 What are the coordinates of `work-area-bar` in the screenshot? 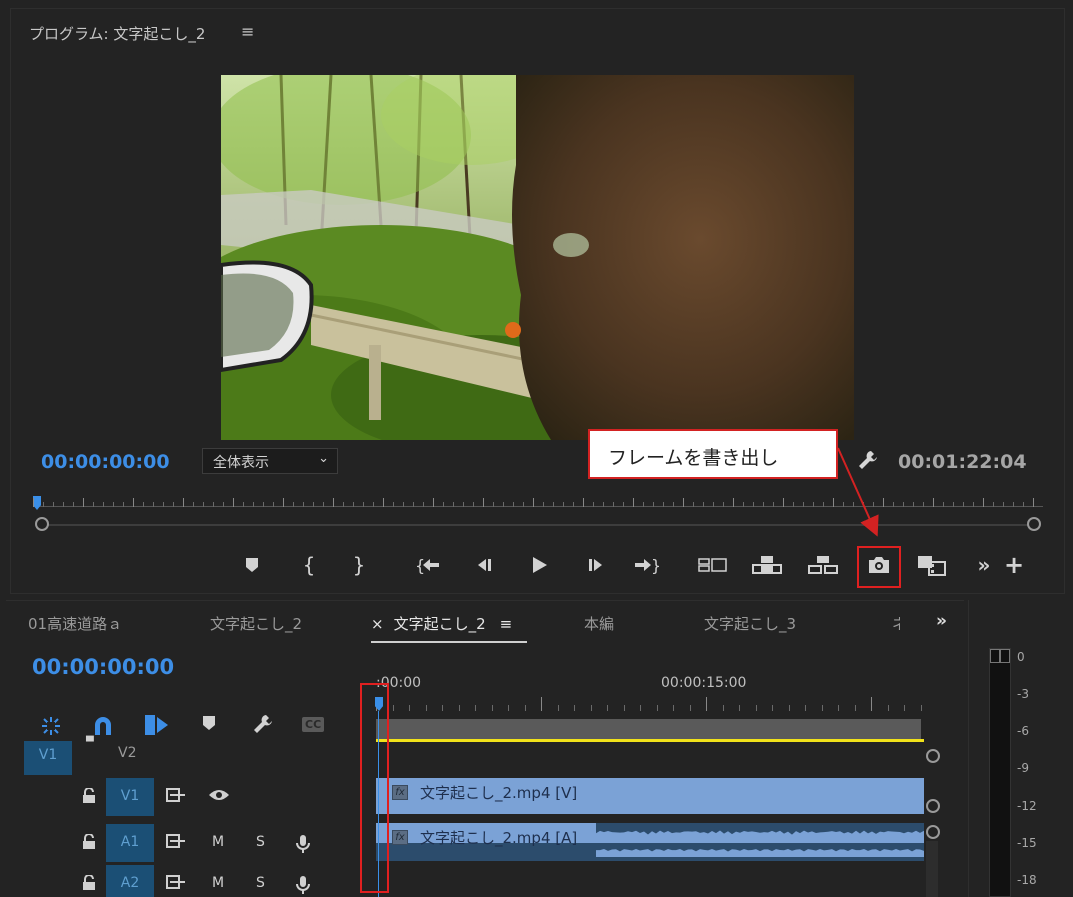 It's located at (648, 729).